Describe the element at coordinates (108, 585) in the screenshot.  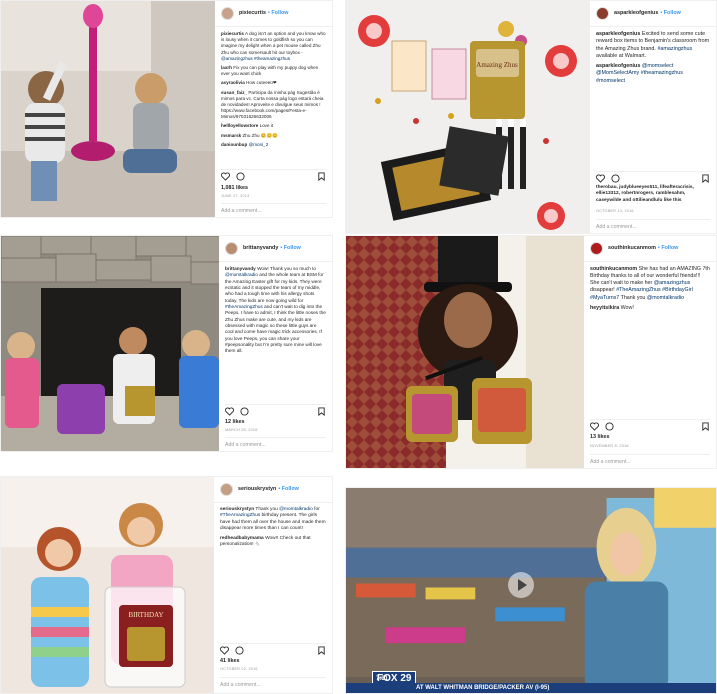
I see `post-photo: BIRTHDAY` at that location.